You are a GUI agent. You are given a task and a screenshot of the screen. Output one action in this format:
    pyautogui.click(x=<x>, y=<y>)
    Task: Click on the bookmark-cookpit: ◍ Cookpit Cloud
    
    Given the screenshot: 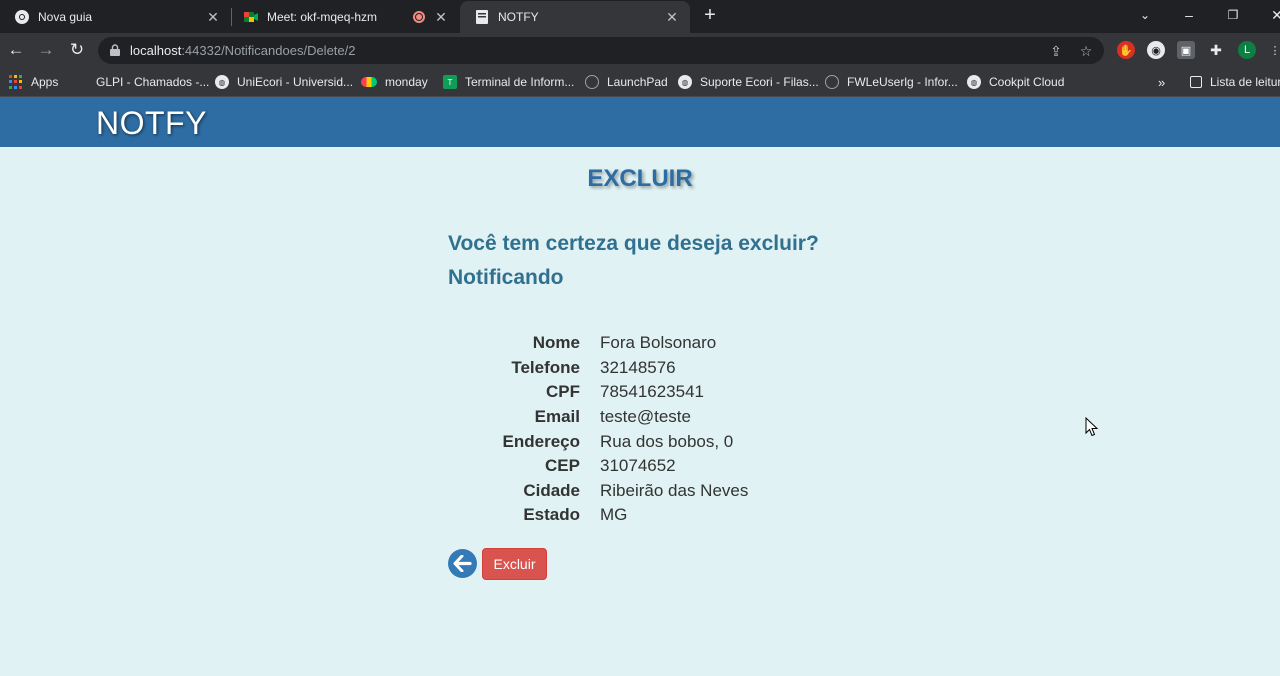 What is the action you would take?
    pyautogui.click(x=1015, y=82)
    